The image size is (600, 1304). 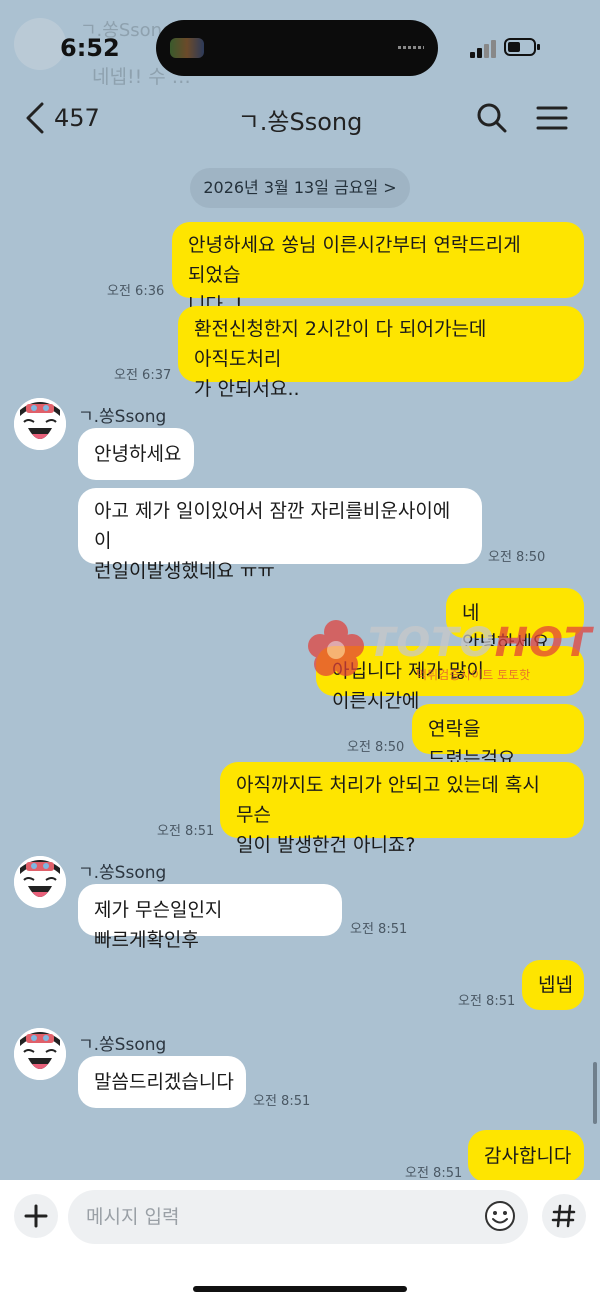 I want to click on plus-icon, so click(x=36, y=1216).